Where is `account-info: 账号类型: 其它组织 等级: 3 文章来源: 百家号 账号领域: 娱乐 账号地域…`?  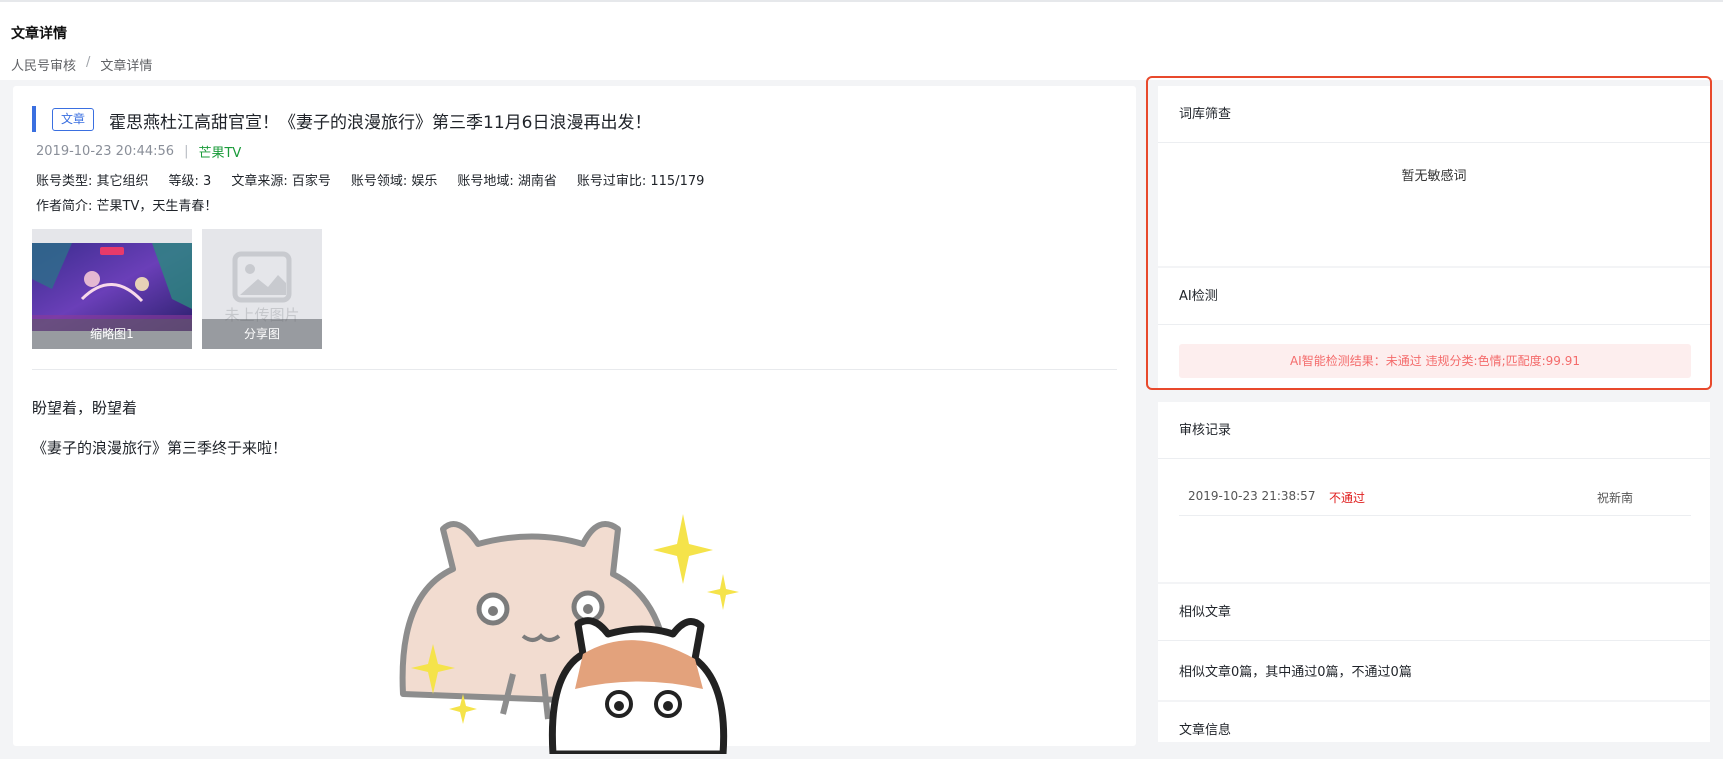
account-info: 账号类型: 其它组织 等级: 3 文章来源: 百家号 账号领域: 娱乐 账号地域… is located at coordinates (370, 179).